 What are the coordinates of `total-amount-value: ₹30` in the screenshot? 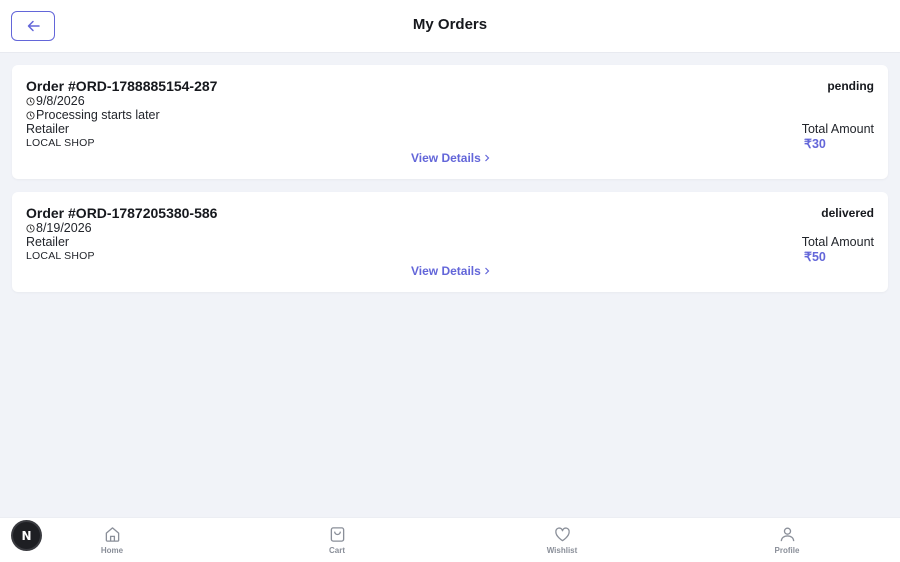 It's located at (815, 144).